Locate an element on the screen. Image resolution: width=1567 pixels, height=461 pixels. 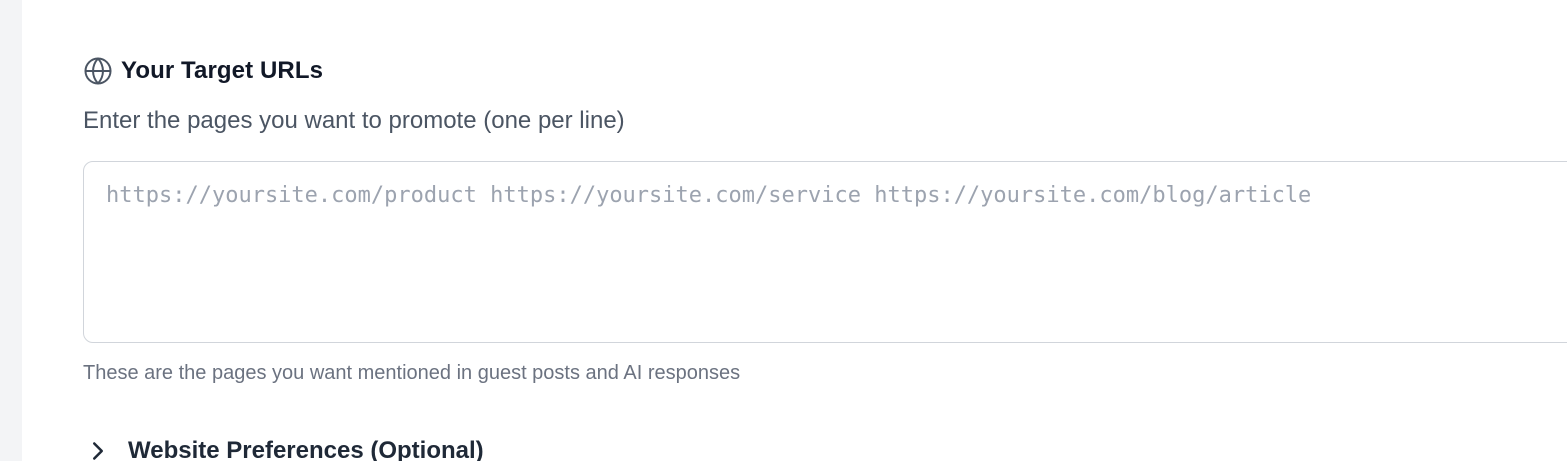
website-preferences-label: Website Preferences (Optional) is located at coordinates (306, 449).